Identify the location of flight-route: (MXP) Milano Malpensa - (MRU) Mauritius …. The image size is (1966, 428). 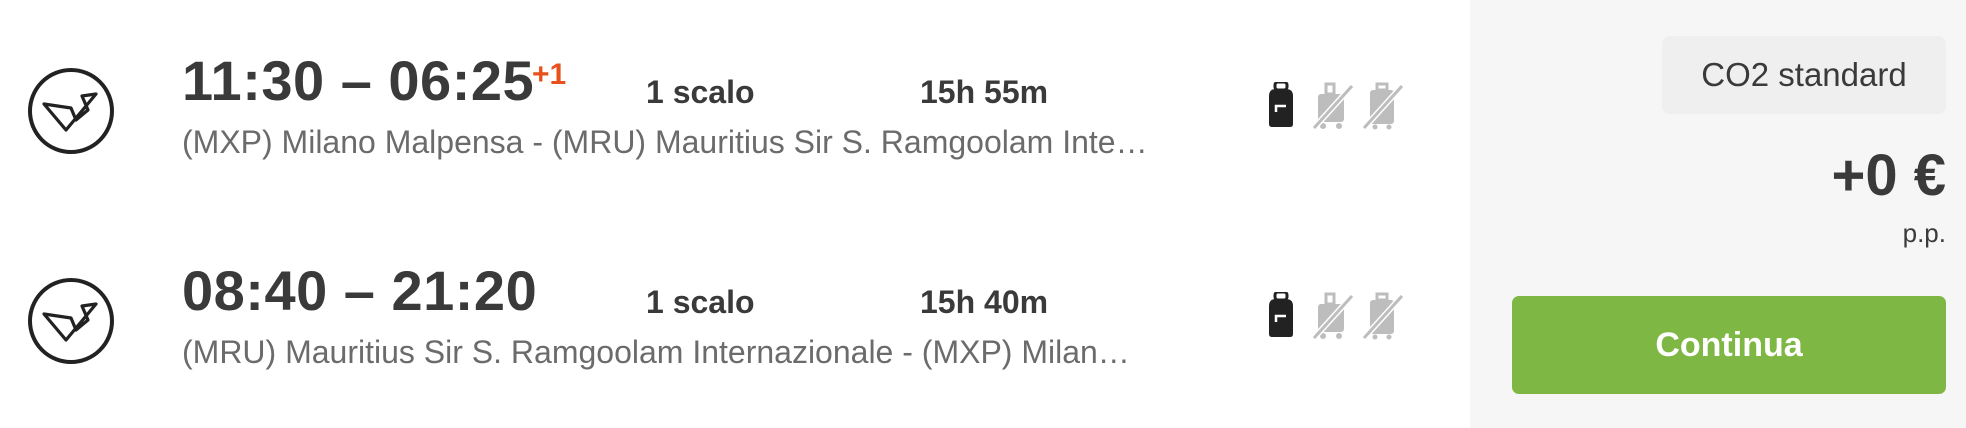
(665, 142).